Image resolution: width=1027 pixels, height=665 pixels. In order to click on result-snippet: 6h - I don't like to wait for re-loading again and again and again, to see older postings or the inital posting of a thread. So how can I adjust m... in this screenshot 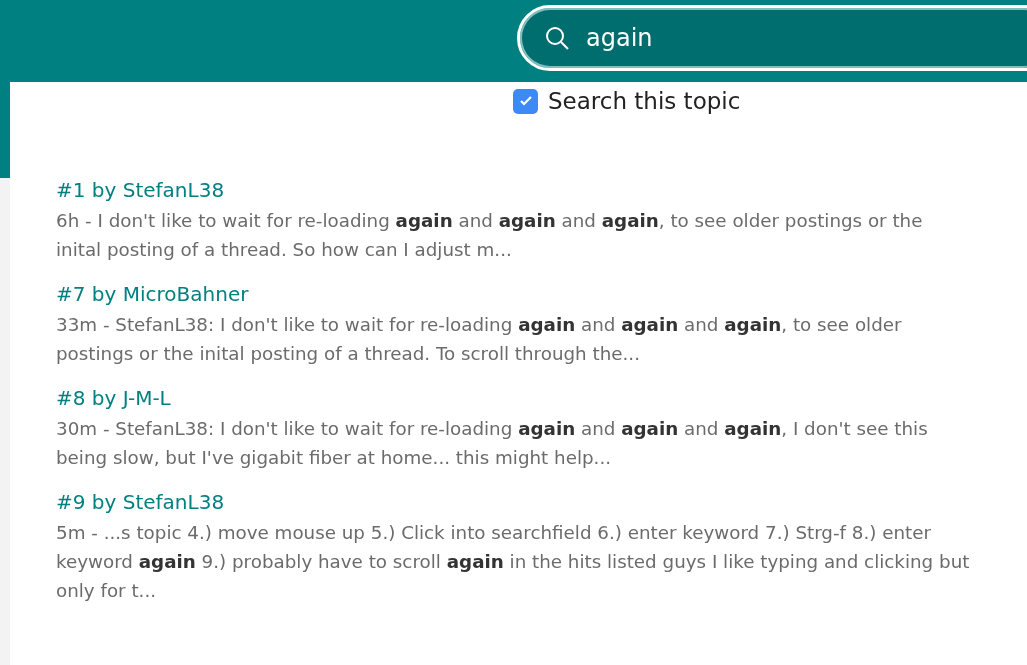, I will do `click(490, 235)`.